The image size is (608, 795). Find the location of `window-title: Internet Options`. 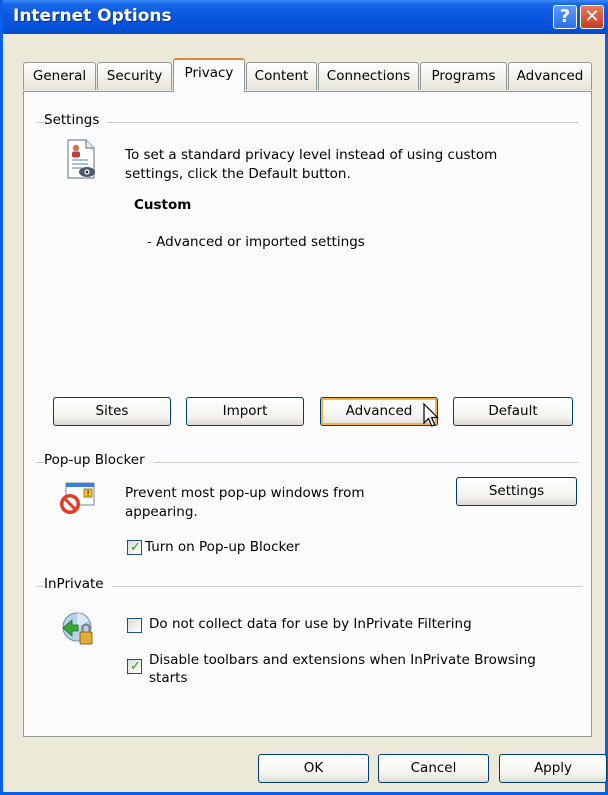

window-title: Internet Options is located at coordinates (92, 16).